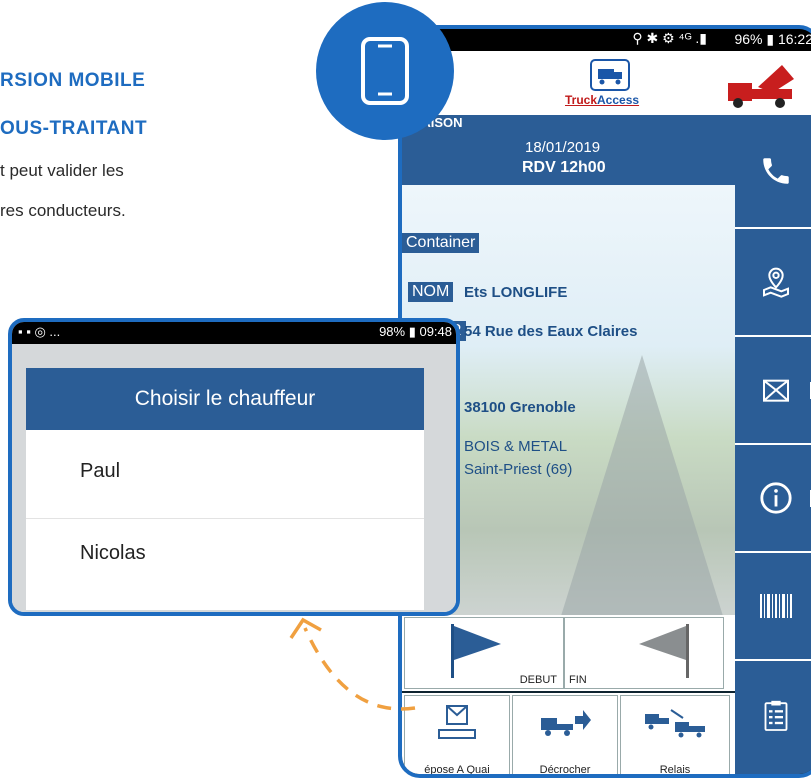  I want to click on scan-button, so click(773, 607).